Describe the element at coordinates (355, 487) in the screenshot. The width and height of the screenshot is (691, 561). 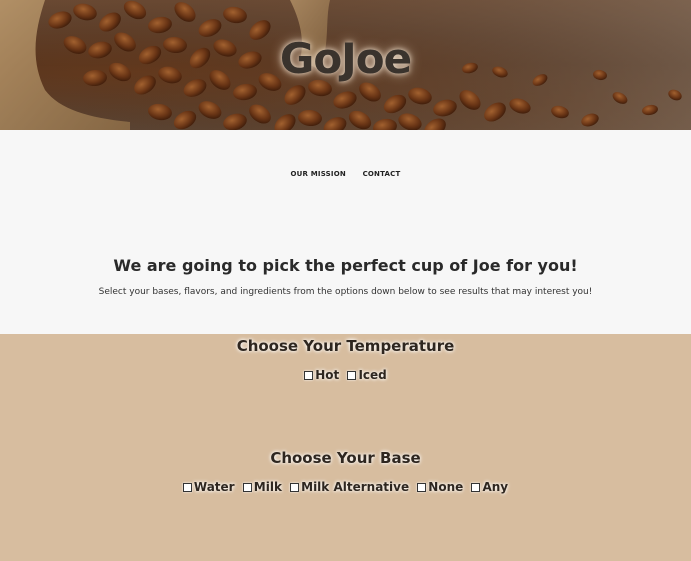
I see `milk-alternative-label: Milk Alternative` at that location.